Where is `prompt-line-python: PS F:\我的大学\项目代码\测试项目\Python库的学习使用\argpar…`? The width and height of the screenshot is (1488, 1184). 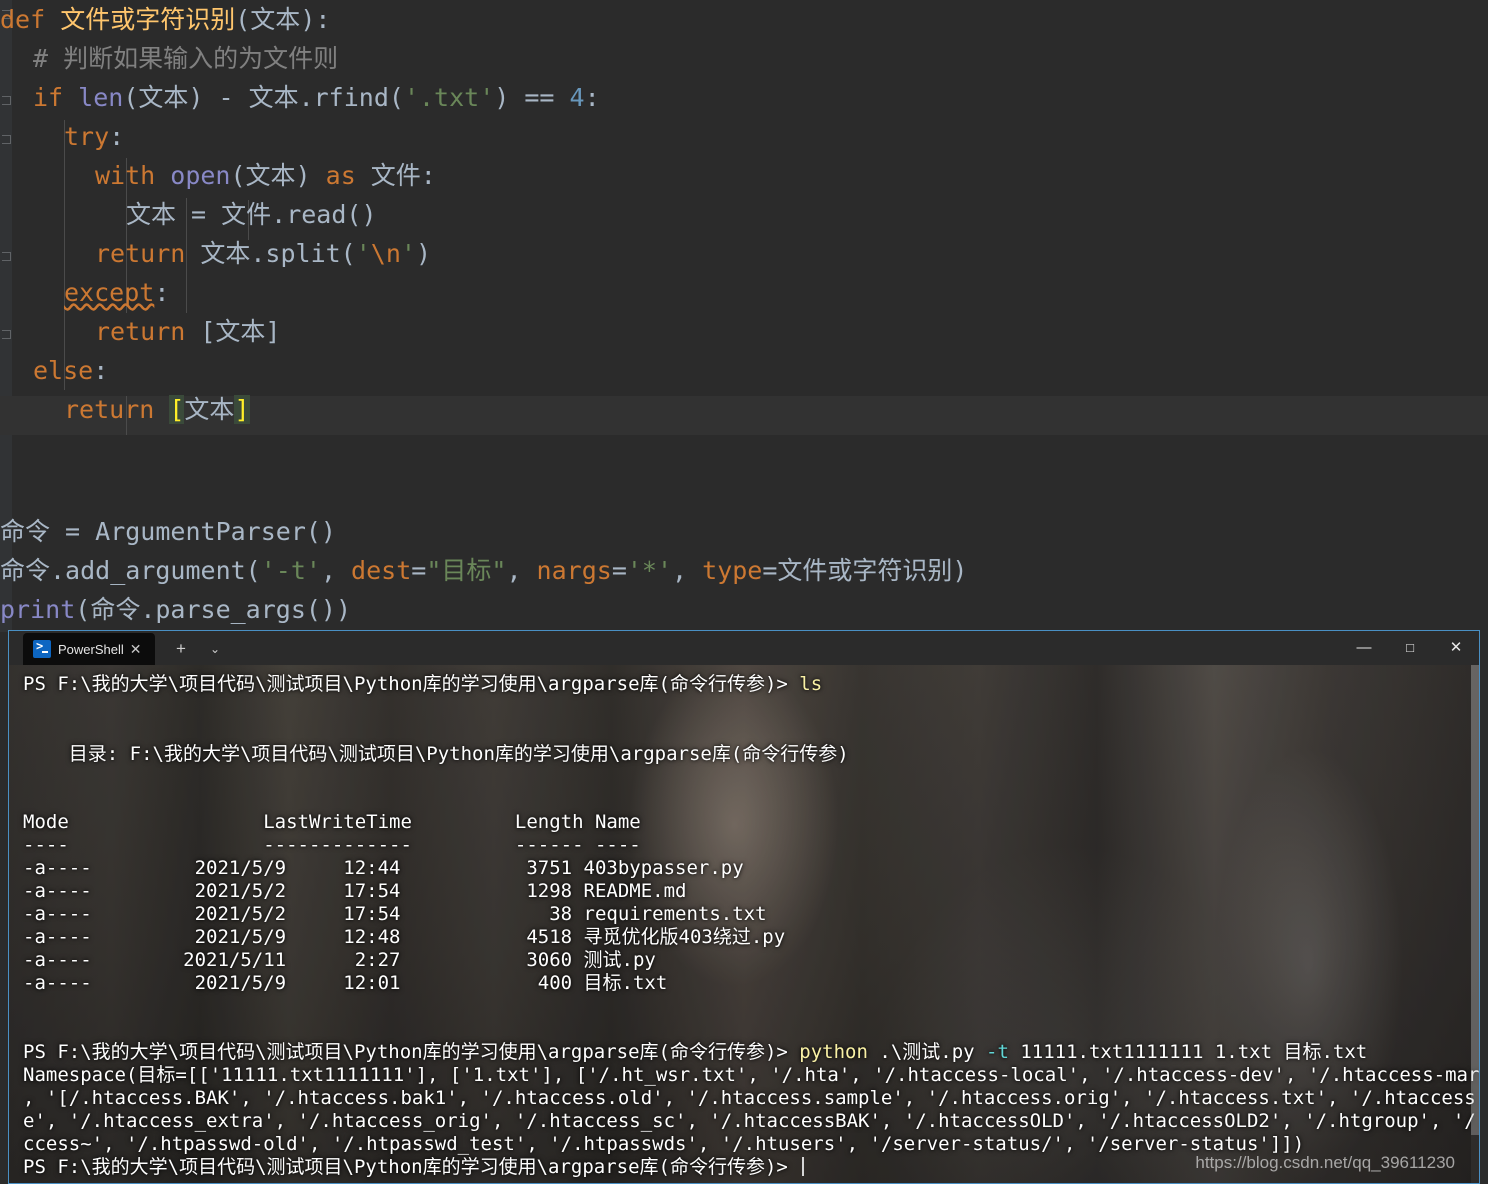
prompt-line-python: PS F:\我的大学\项目代码\测试项目\Python库的学习使用\argpar… is located at coordinates (695, 1052).